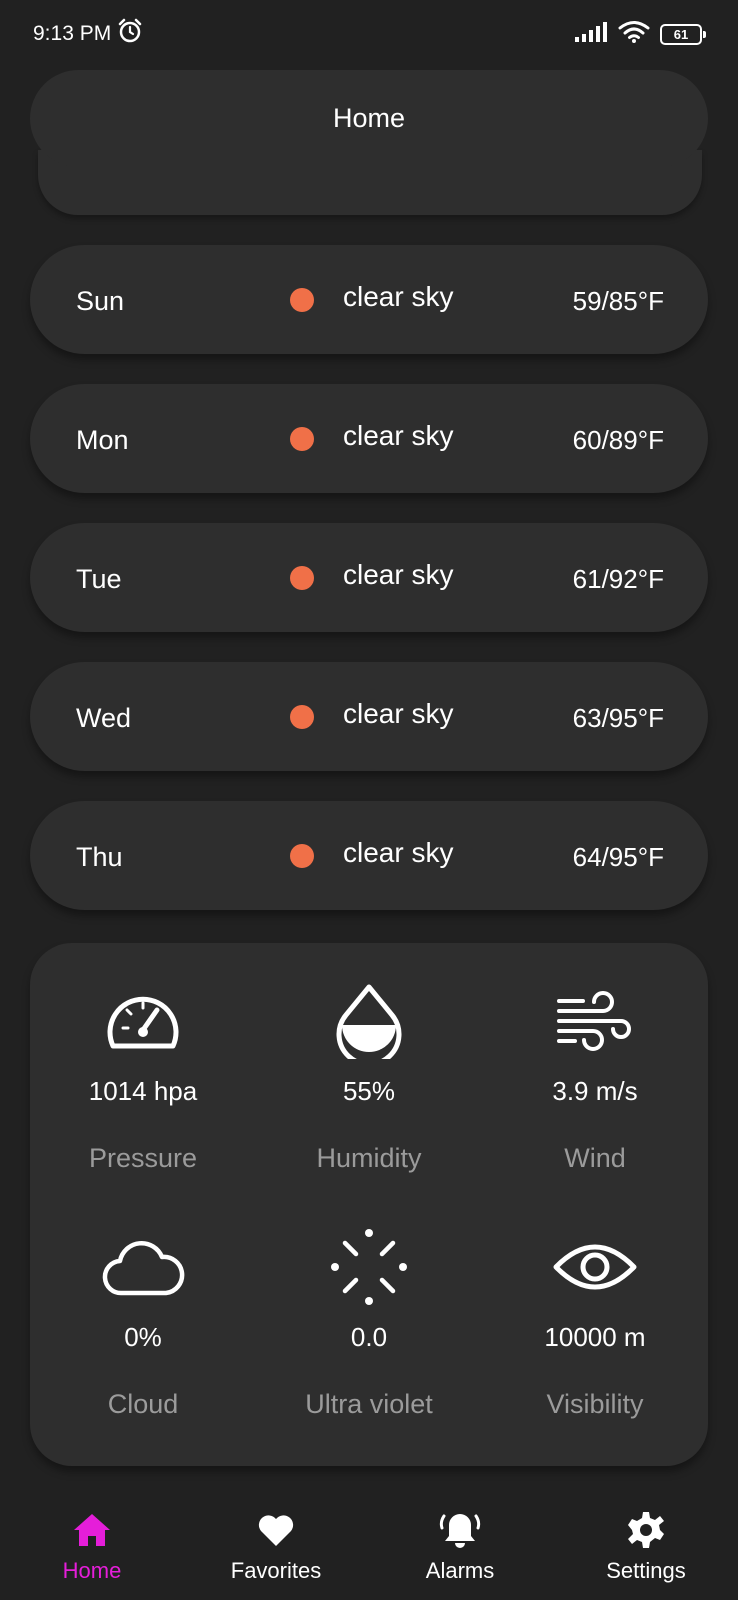 The width and height of the screenshot is (738, 1600). I want to click on detail-humidity: 55% Humidity, so click(369, 1078).